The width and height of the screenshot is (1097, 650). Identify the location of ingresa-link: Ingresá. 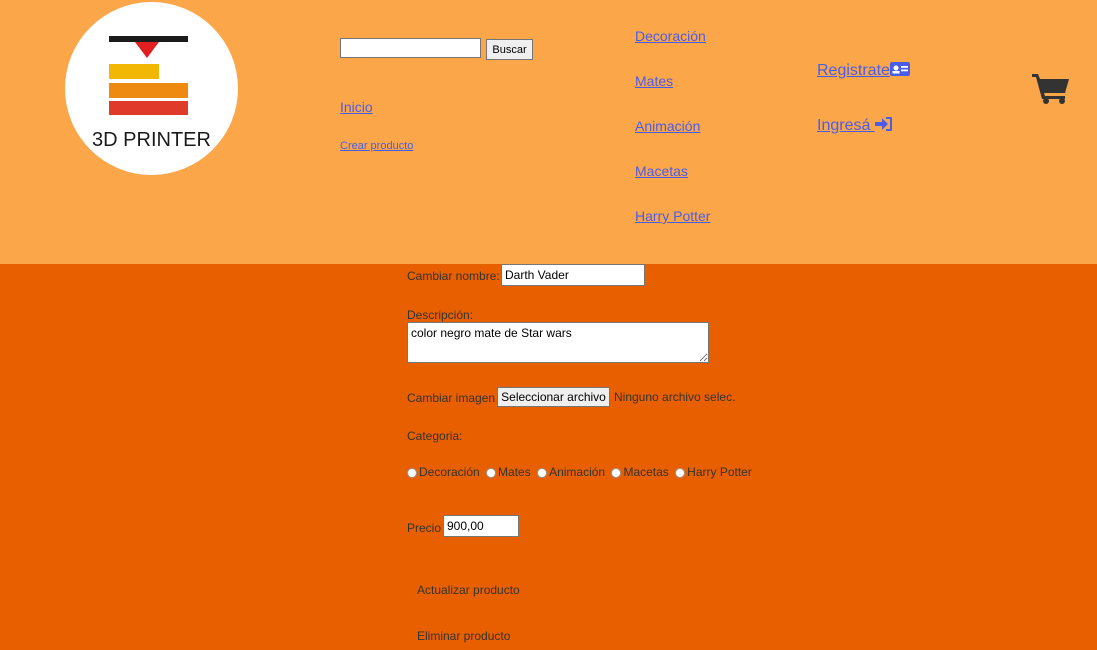
(855, 125).